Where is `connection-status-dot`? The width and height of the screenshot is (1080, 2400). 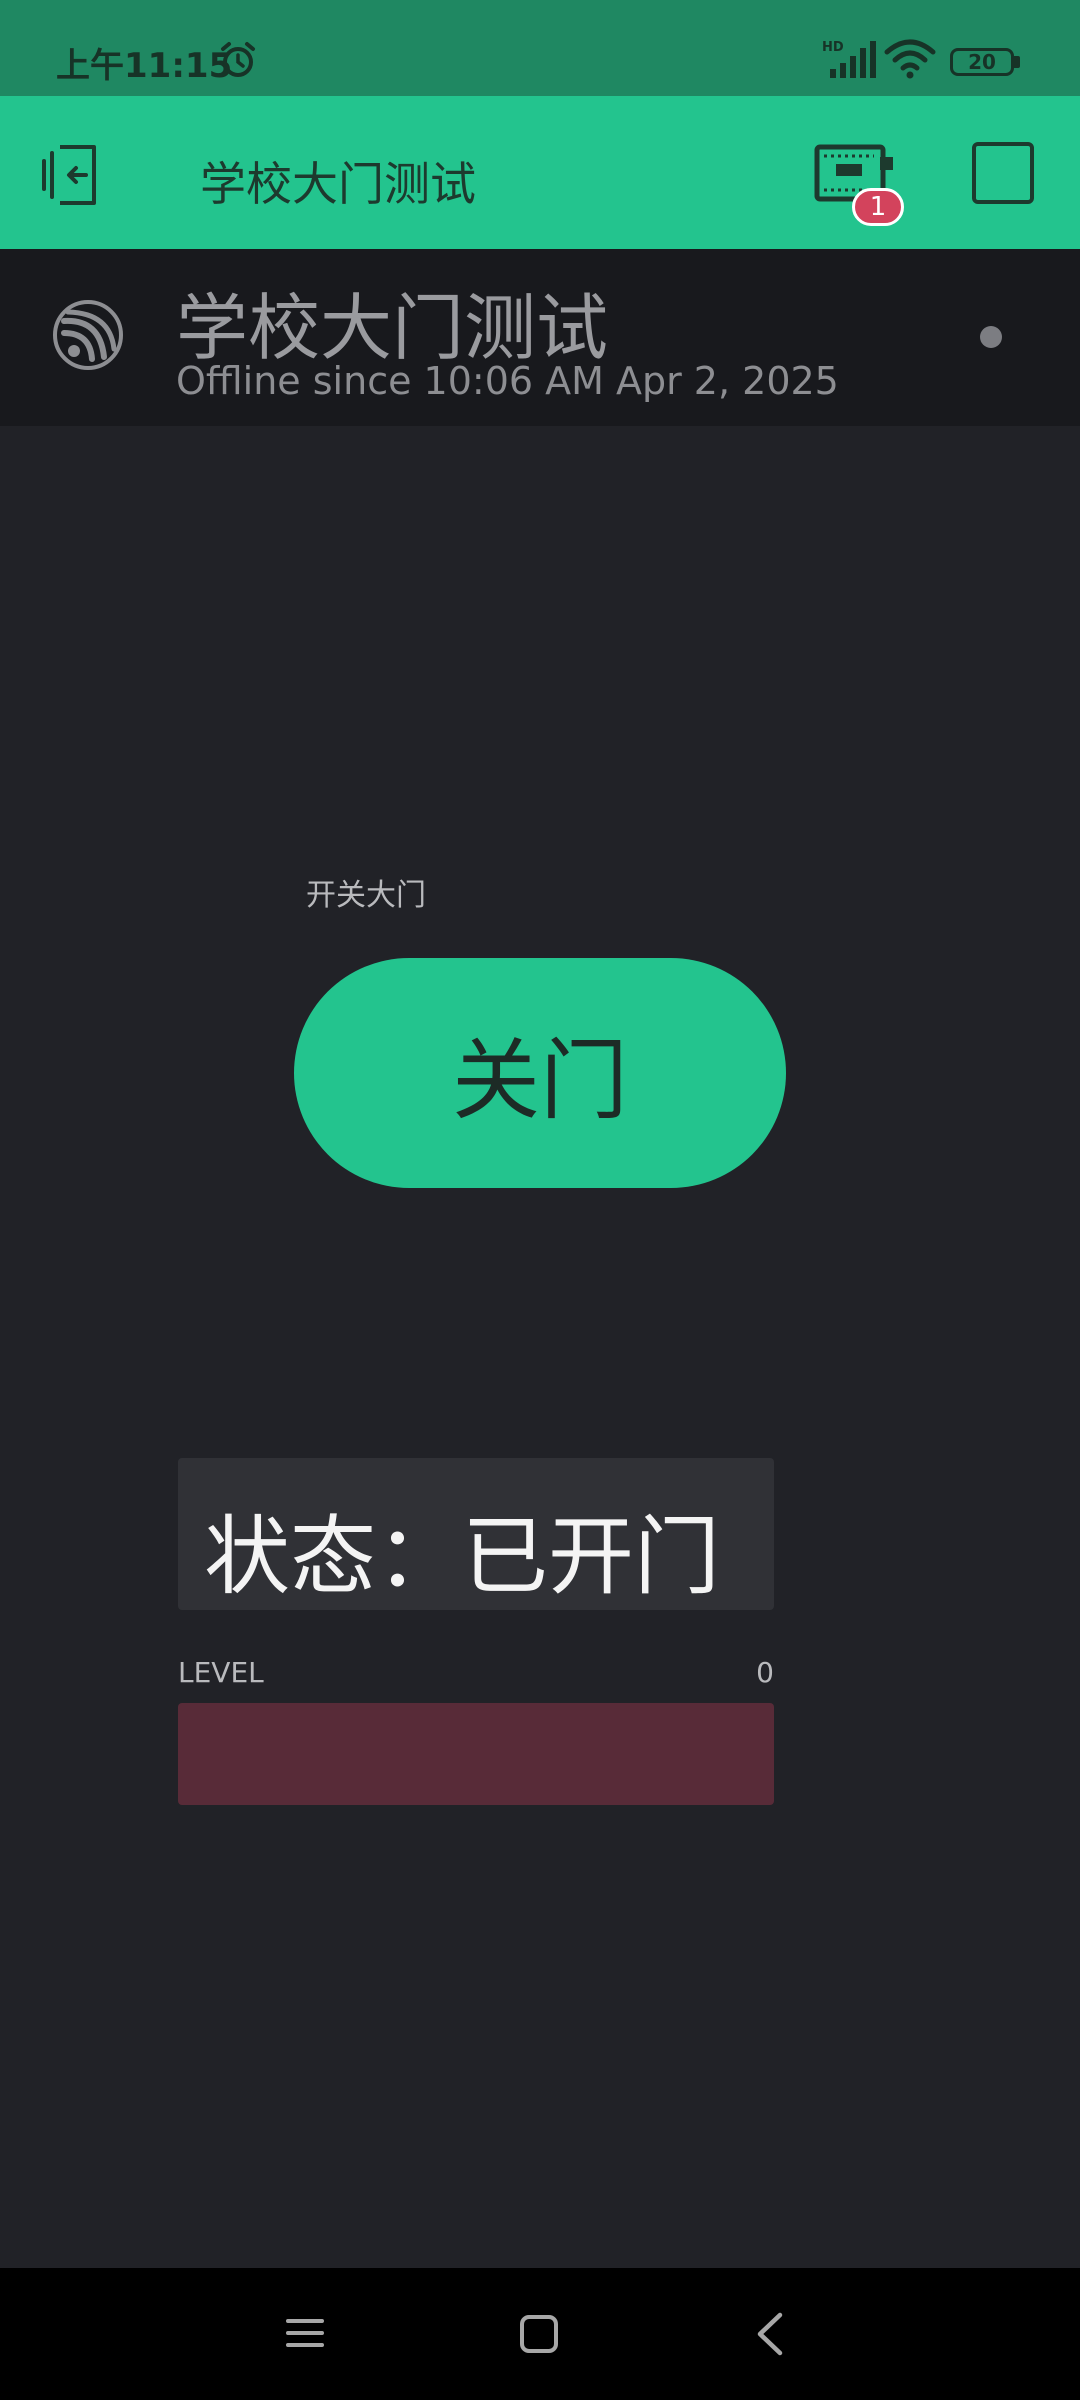 connection-status-dot is located at coordinates (991, 337).